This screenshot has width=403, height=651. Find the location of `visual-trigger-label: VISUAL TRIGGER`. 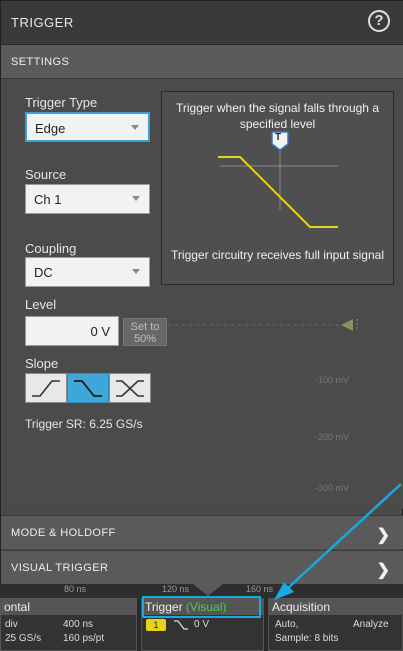

visual-trigger-label: VISUAL TRIGGER is located at coordinates (60, 568).